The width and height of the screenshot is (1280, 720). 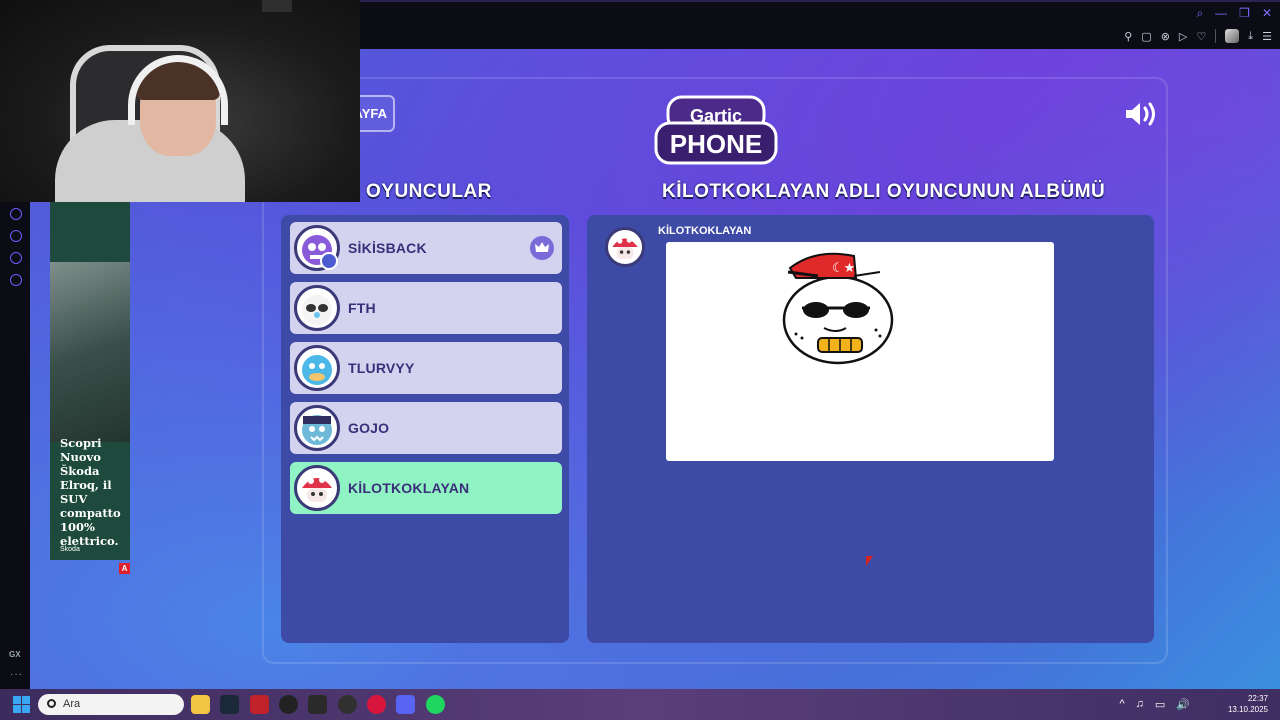 What do you see at coordinates (317, 308) in the screenshot?
I see `panda-avatar-icon` at bounding box center [317, 308].